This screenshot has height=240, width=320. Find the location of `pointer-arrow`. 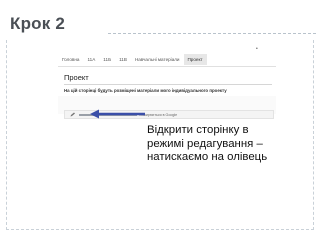

pointer-arrow is located at coordinates (117, 114).